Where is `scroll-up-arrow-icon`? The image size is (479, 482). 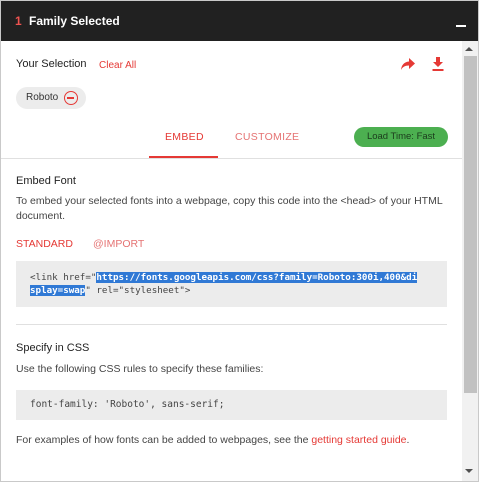
scroll-up-arrow-icon is located at coordinates (469, 49).